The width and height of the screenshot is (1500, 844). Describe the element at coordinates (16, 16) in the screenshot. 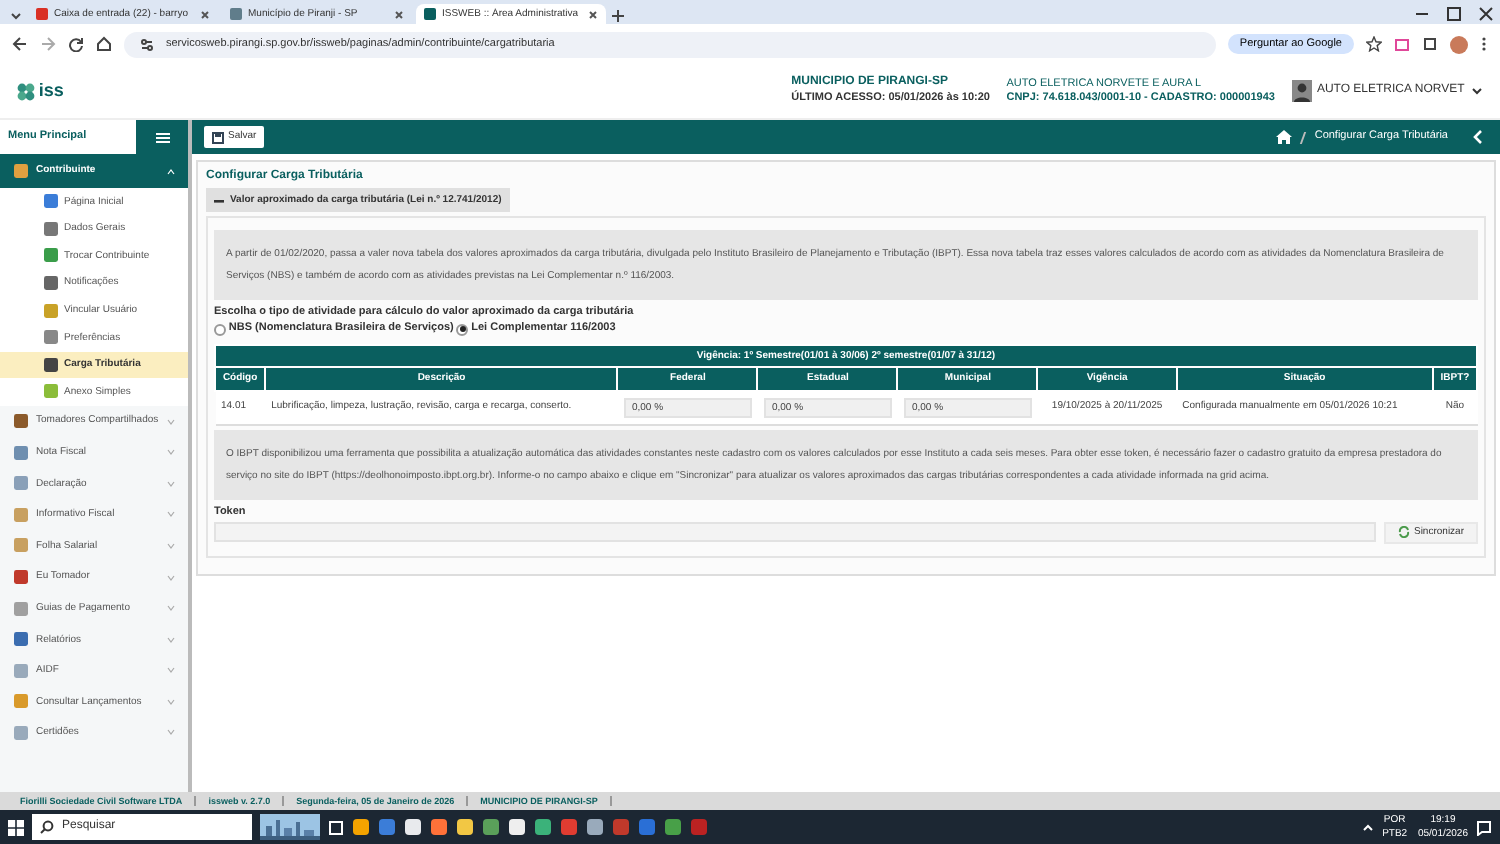

I see `dropdown-icon` at that location.